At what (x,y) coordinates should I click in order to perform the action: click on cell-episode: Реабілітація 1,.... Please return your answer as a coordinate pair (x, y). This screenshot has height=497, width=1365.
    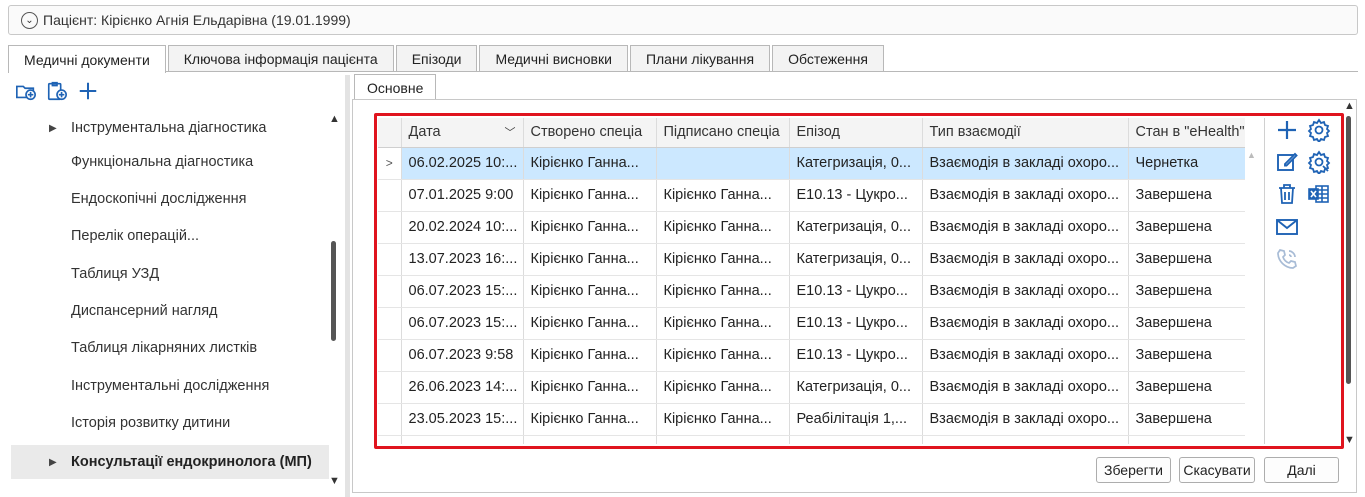
    Looking at the image, I should click on (856, 419).